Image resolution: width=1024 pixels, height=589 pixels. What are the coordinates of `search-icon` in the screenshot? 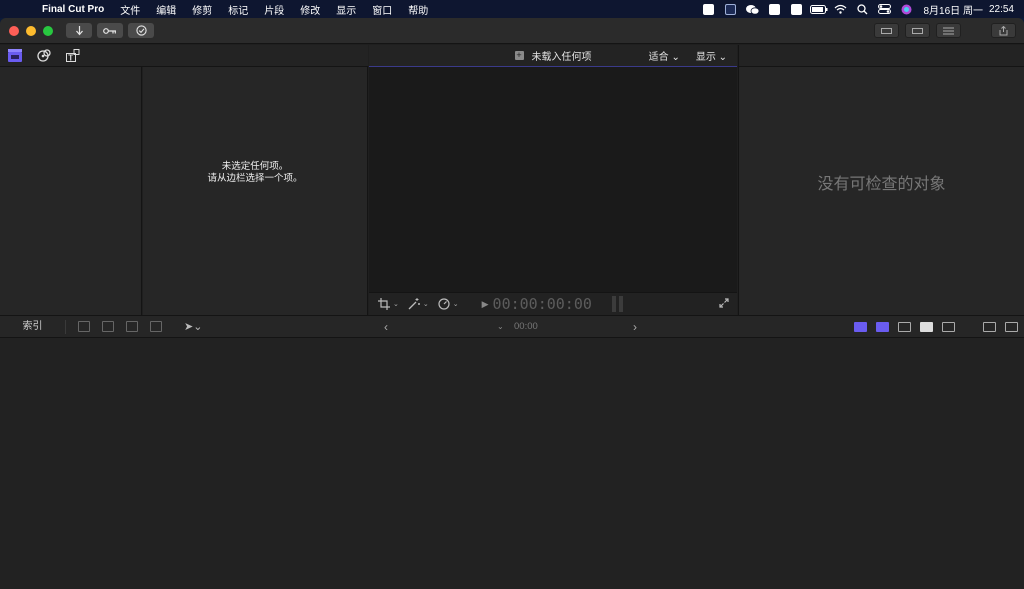 It's located at (863, 9).